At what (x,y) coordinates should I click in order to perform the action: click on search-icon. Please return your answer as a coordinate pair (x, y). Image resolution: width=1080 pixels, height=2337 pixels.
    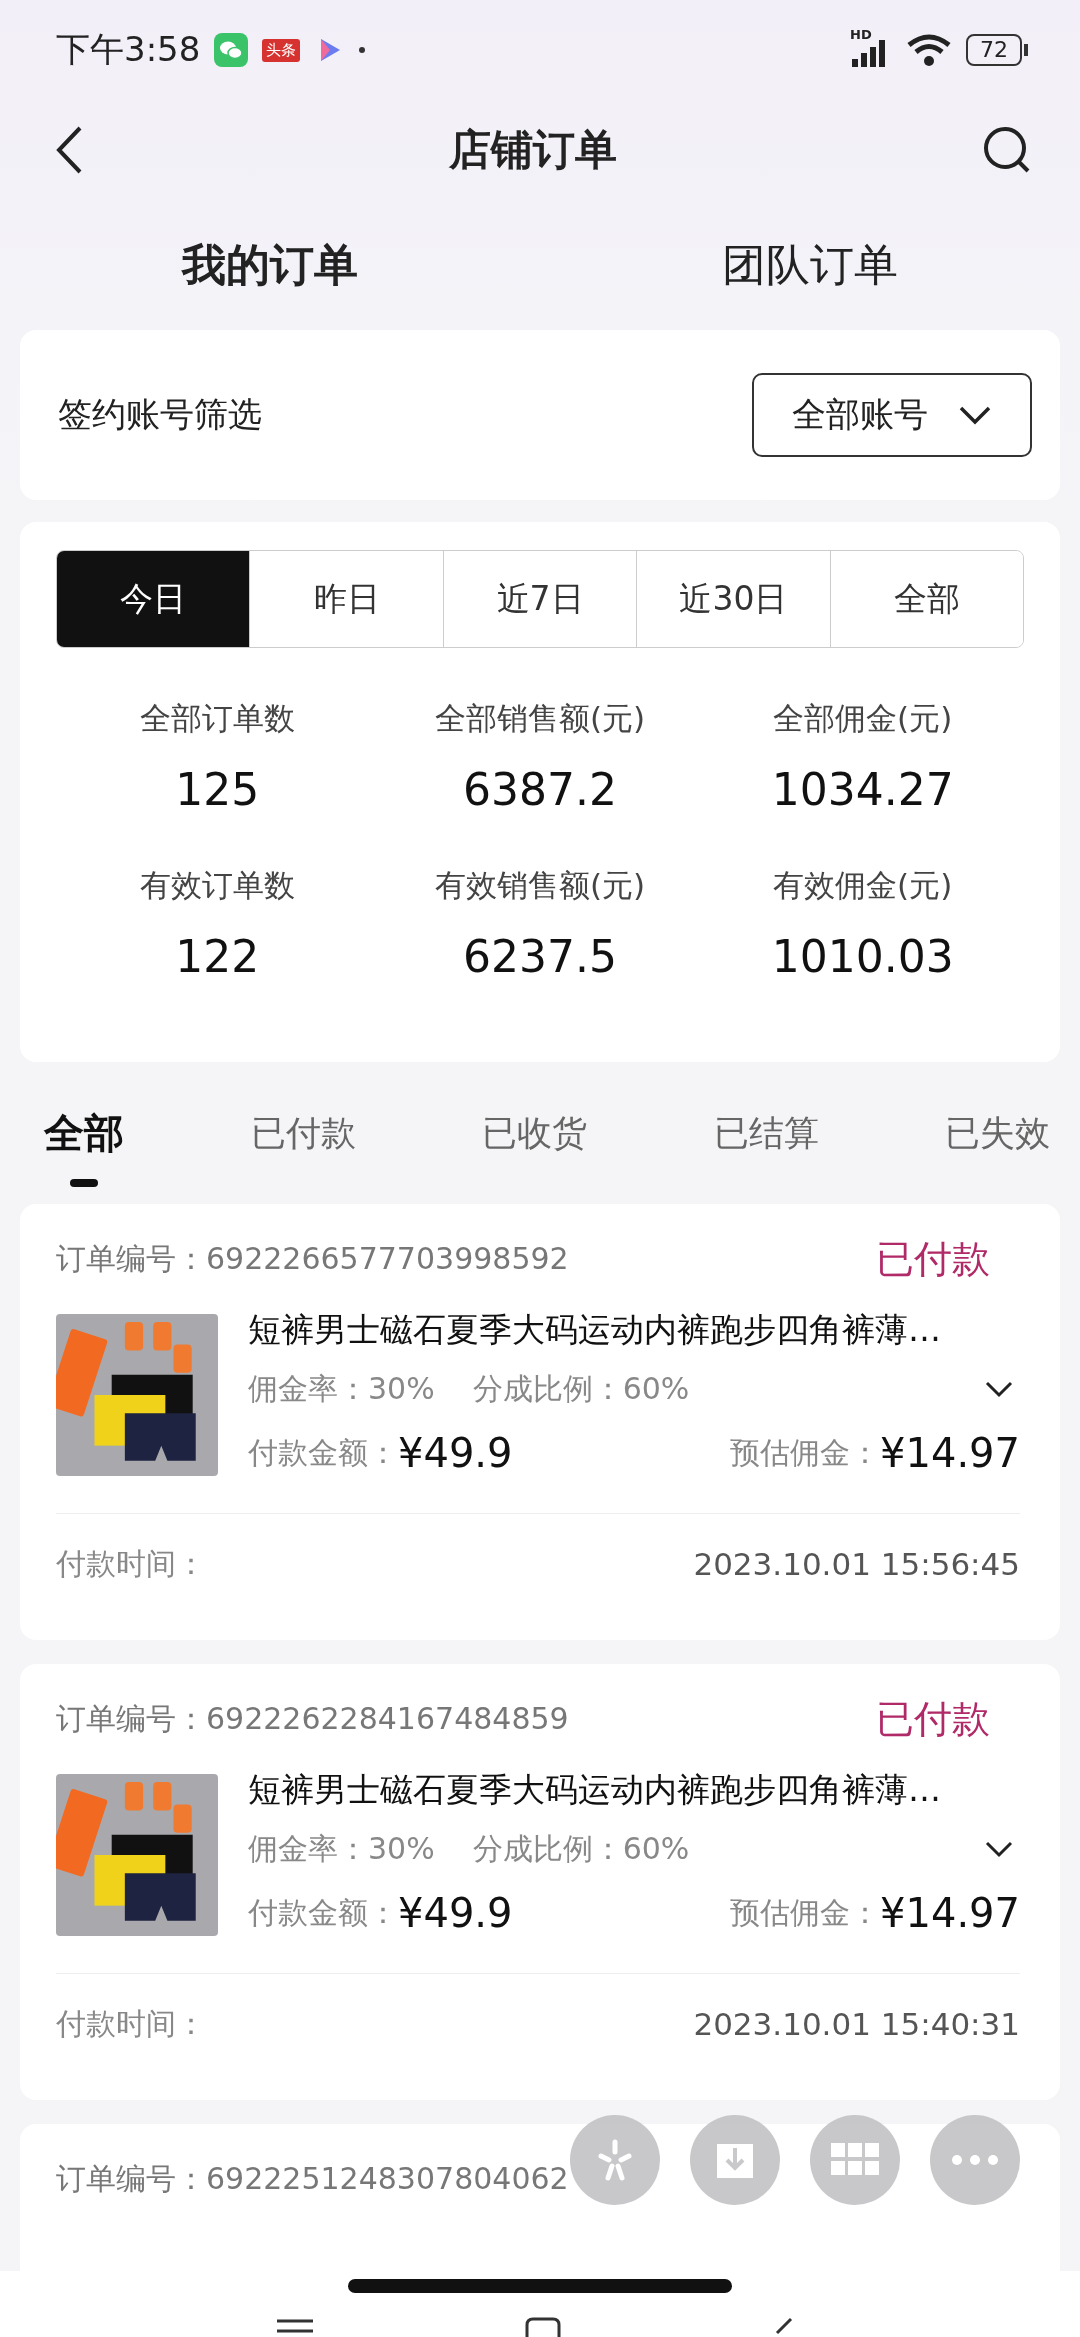
    Looking at the image, I should click on (1007, 150).